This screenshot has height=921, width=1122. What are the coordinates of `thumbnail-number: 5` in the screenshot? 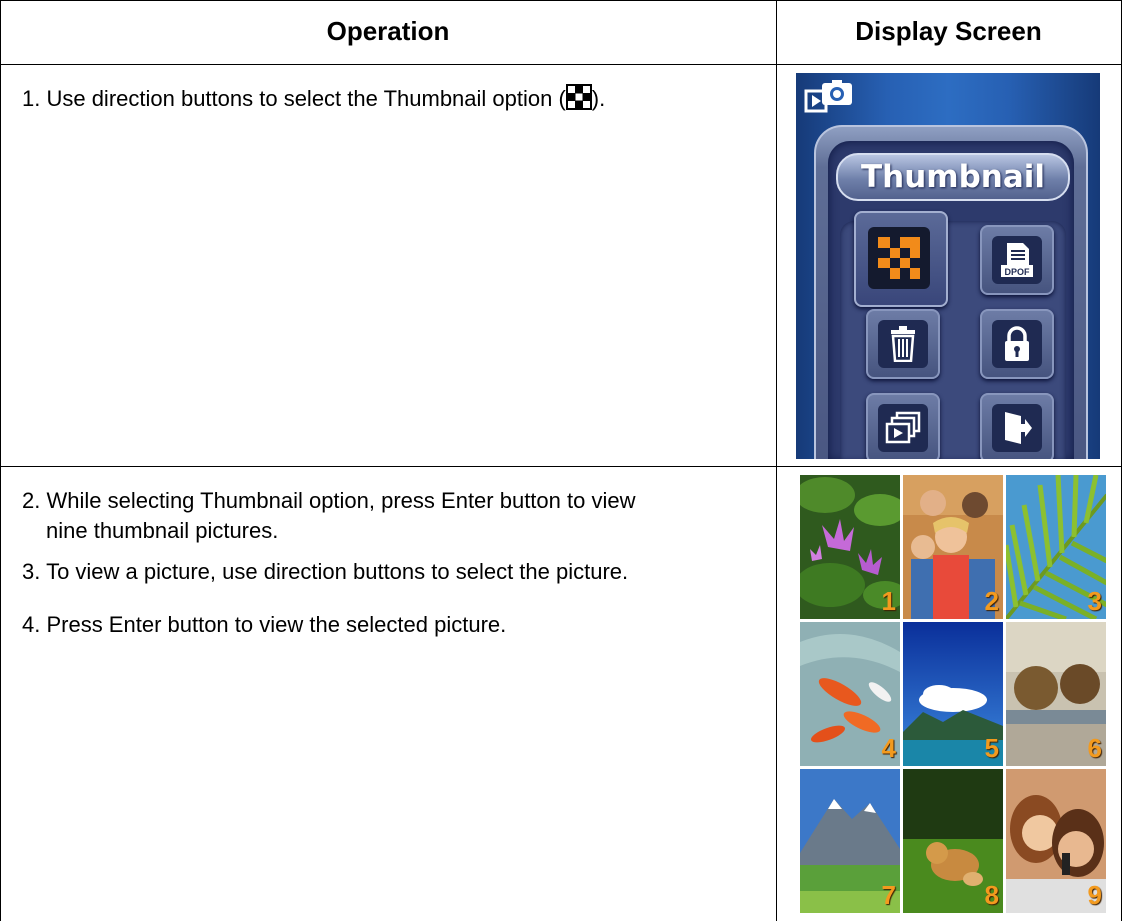 It's located at (991, 748).